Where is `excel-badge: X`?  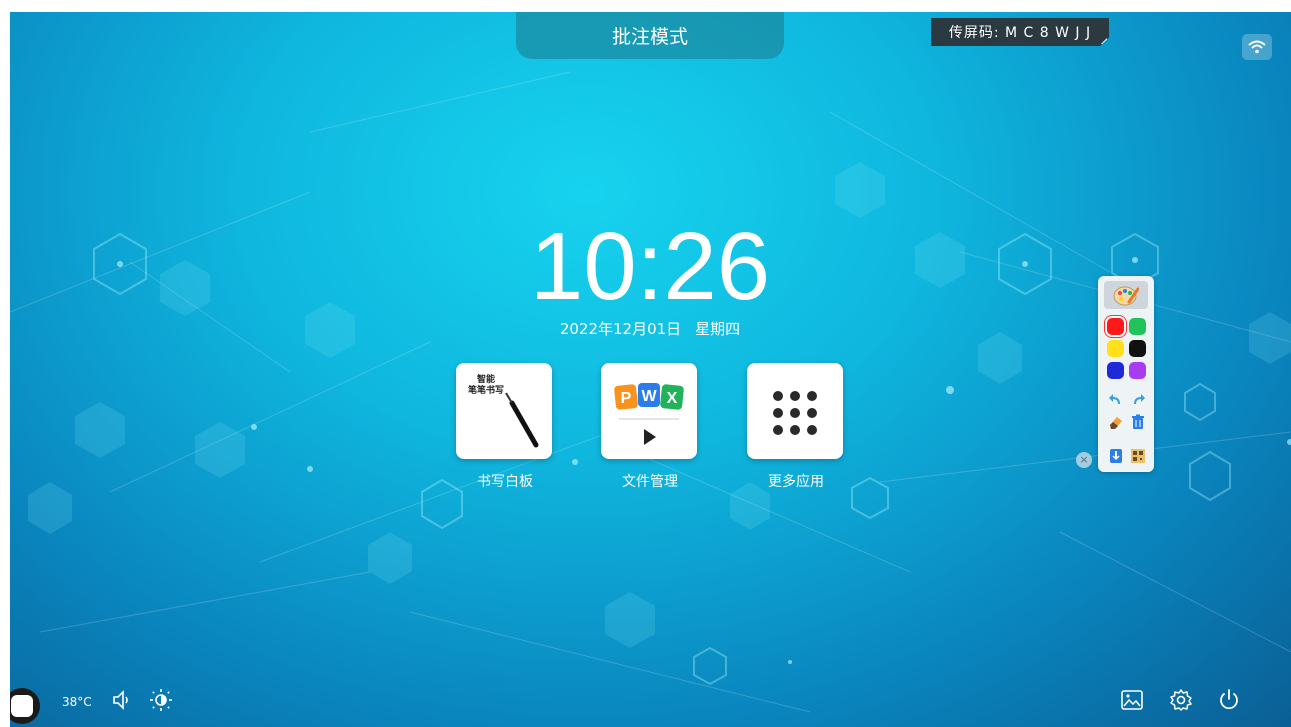 excel-badge: X is located at coordinates (672, 398).